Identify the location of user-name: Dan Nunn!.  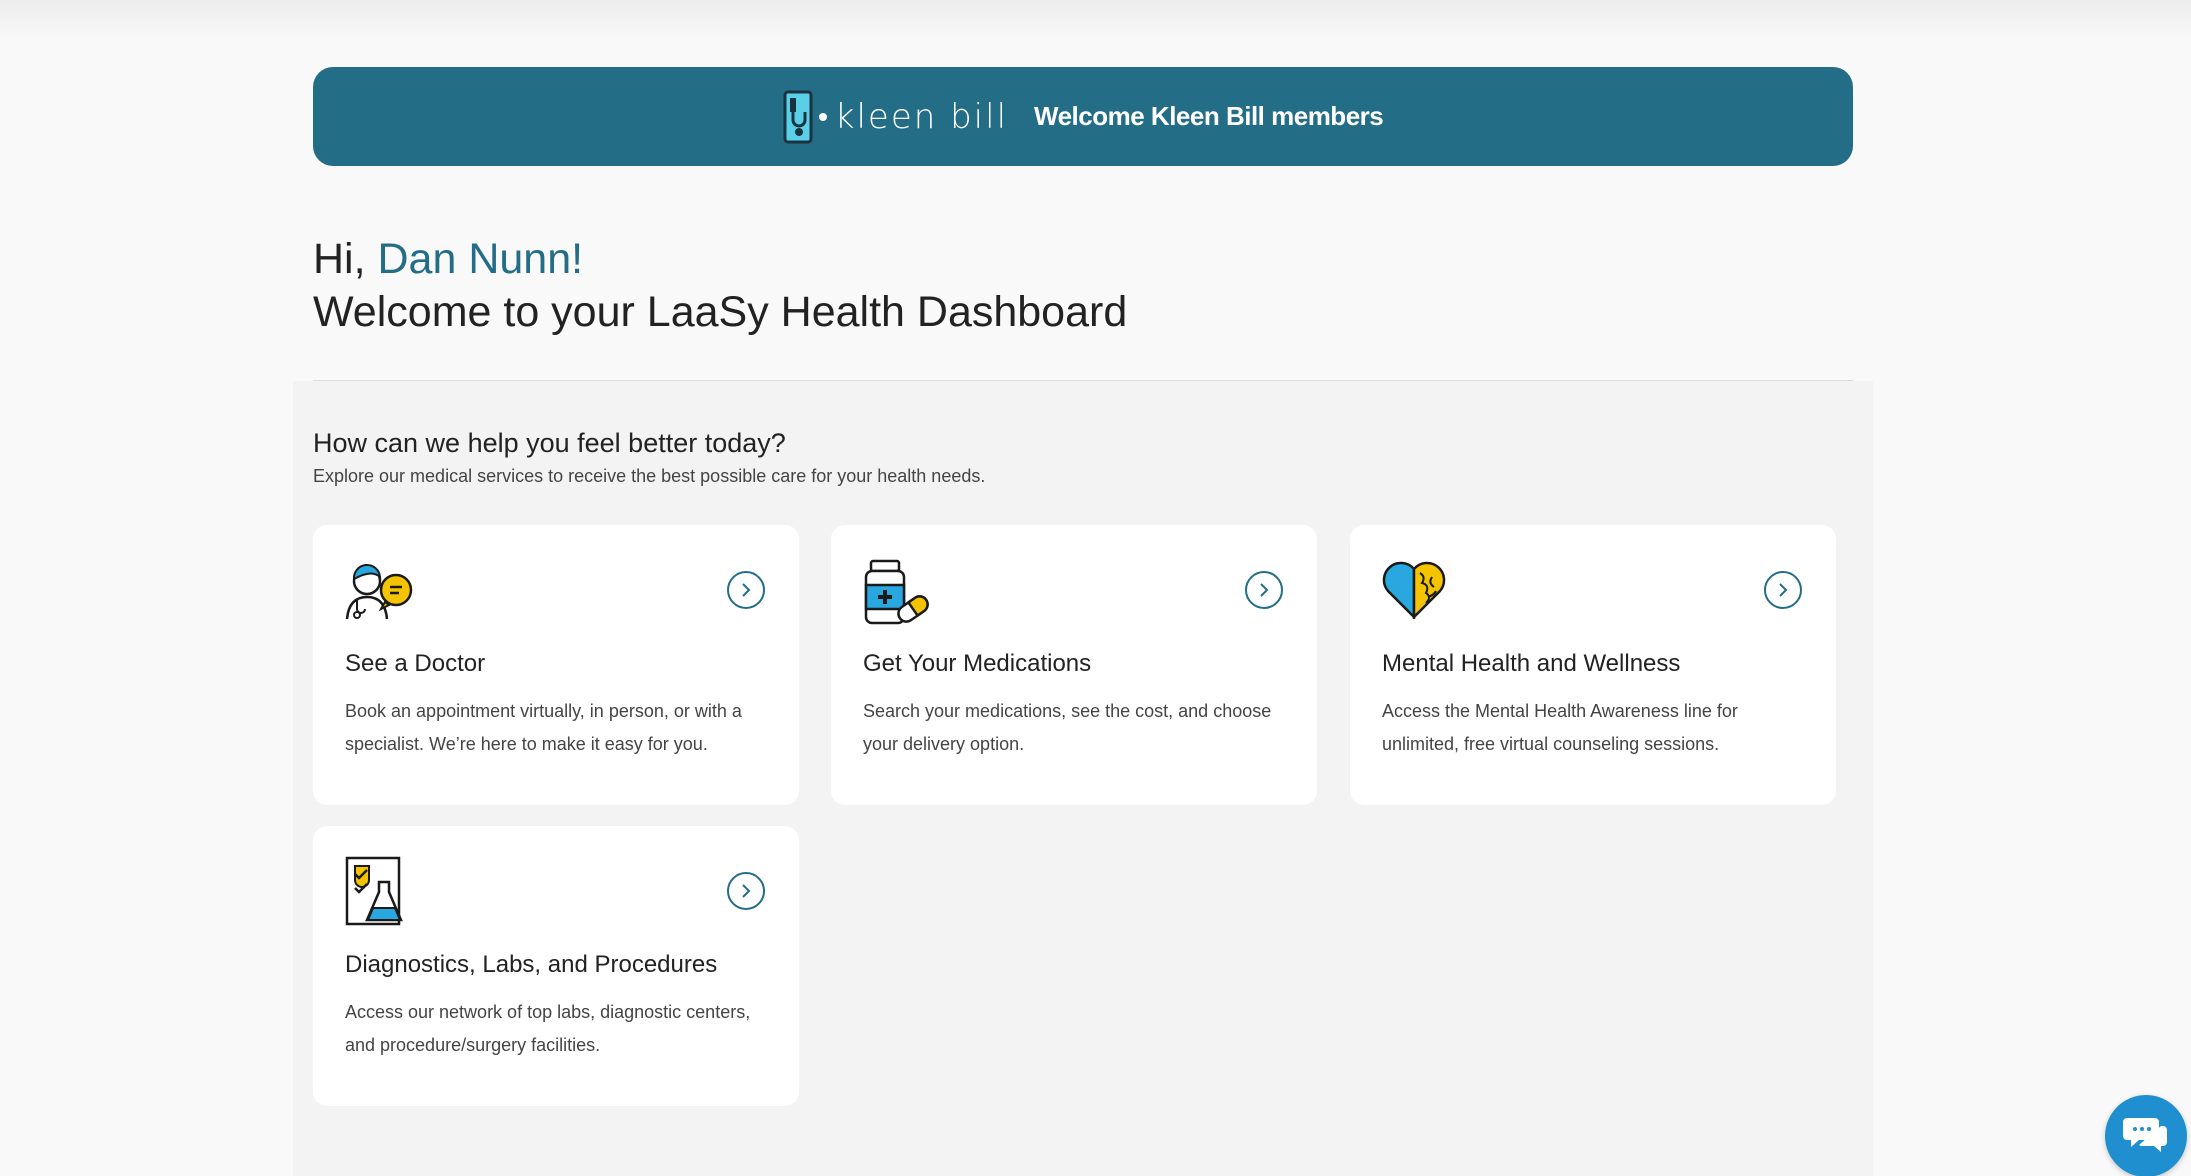
(480, 259).